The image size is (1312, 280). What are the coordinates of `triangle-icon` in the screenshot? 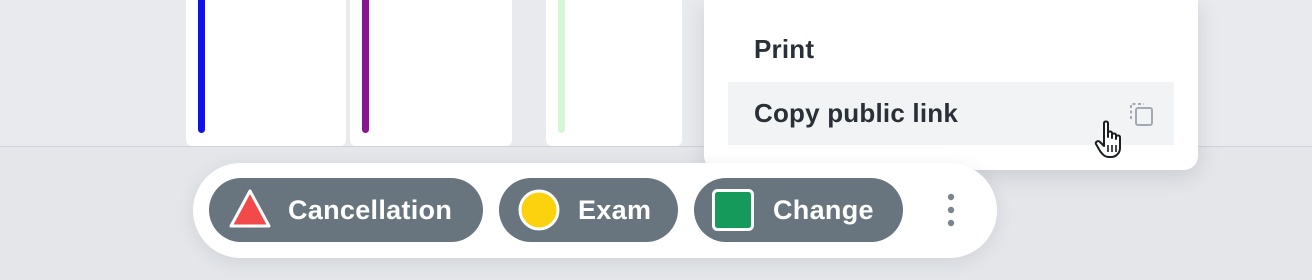 It's located at (250, 208).